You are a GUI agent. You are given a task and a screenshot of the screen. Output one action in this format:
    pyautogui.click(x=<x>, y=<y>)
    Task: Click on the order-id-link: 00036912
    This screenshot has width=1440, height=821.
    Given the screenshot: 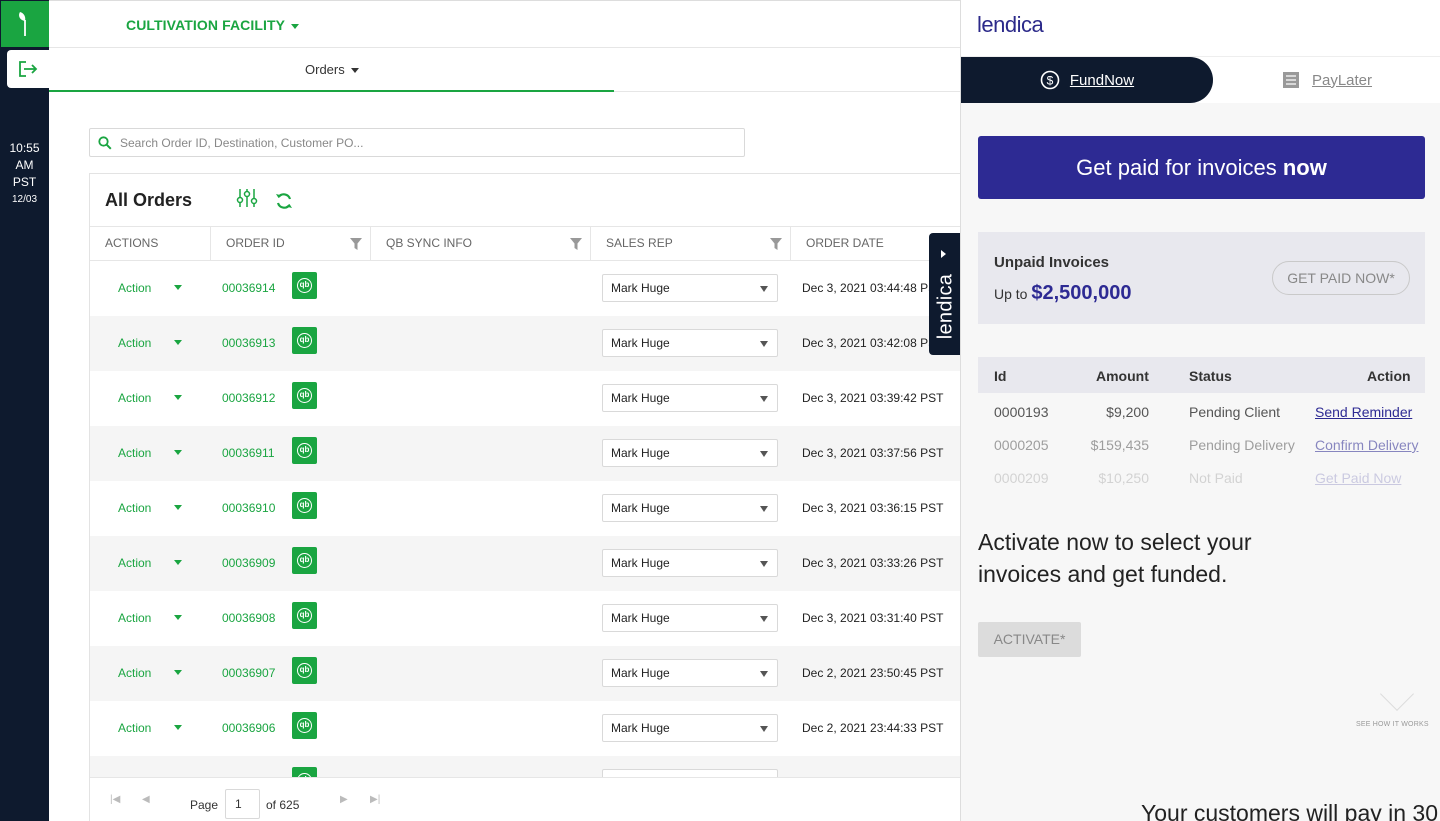 What is the action you would take?
    pyautogui.click(x=248, y=398)
    